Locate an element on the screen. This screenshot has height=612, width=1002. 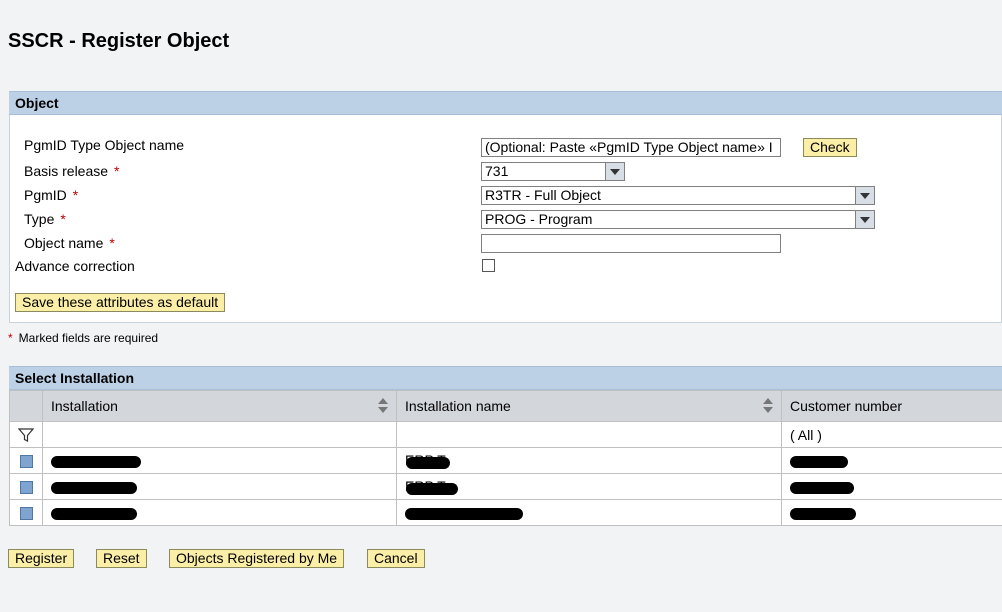
cancel-button: Cancel is located at coordinates (396, 558).